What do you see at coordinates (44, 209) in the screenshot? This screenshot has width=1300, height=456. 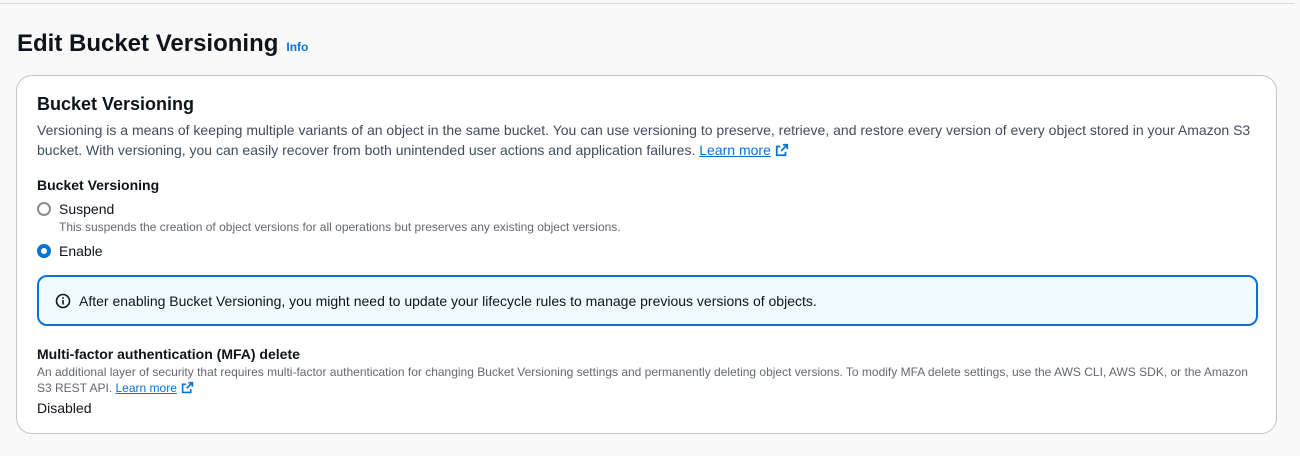 I see `suspend-radio` at bounding box center [44, 209].